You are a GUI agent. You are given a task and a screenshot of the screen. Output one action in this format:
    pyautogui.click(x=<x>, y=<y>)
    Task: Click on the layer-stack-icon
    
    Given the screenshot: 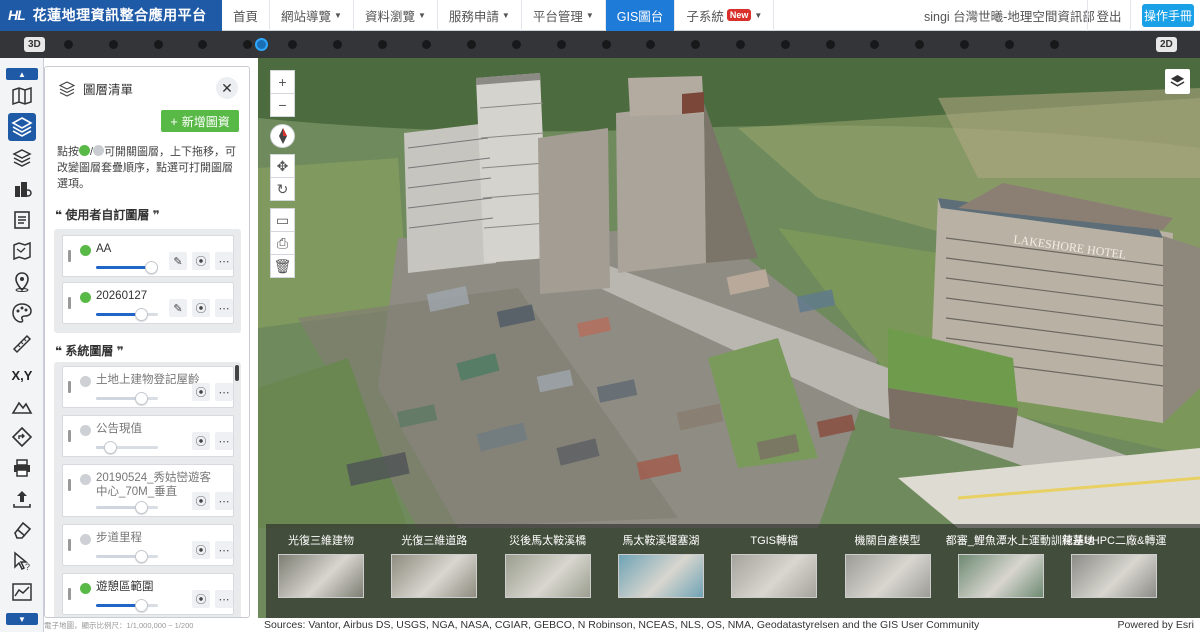 What is the action you would take?
    pyautogui.click(x=22, y=158)
    